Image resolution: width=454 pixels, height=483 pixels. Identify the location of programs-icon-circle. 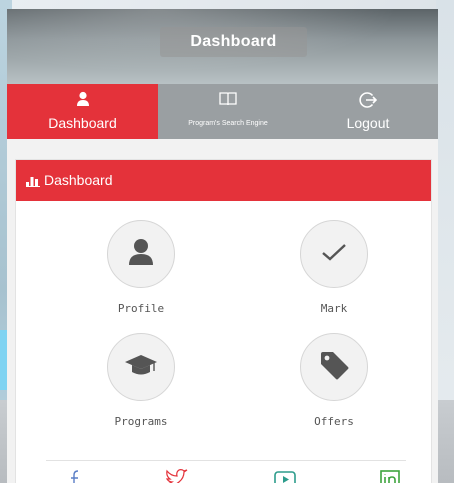
(141, 367).